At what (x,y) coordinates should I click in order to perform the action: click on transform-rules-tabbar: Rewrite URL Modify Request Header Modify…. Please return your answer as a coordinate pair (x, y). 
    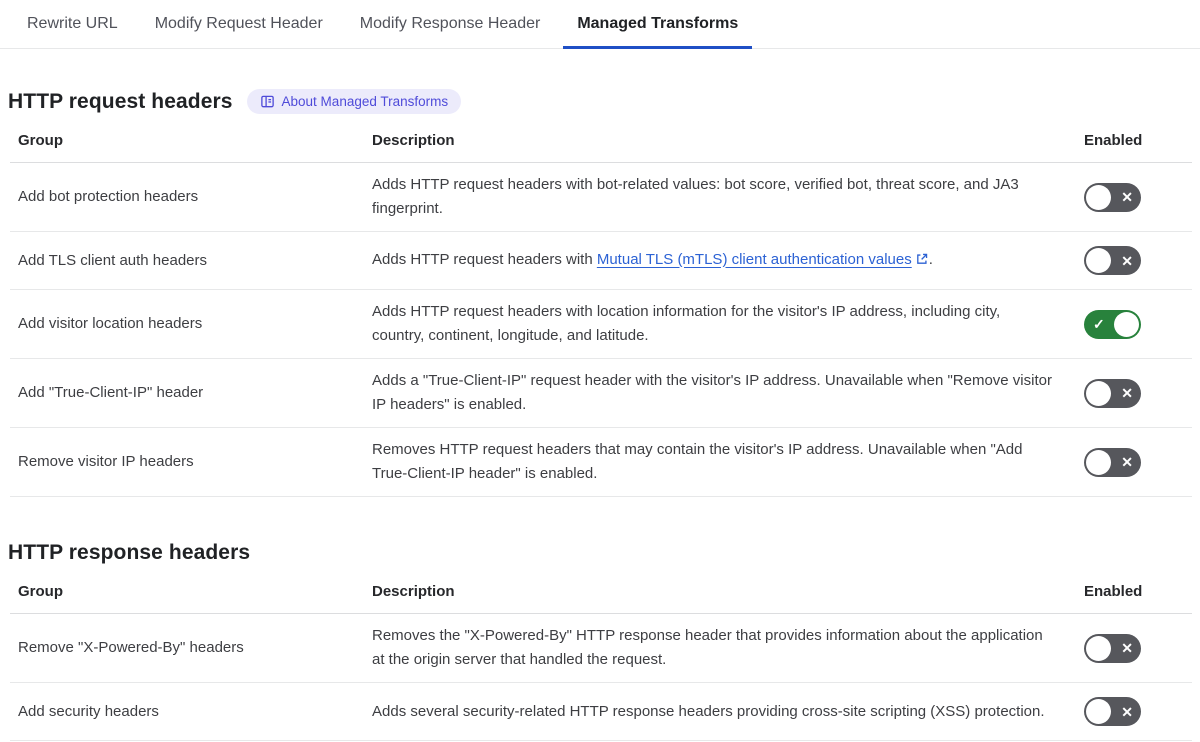
    Looking at the image, I should click on (600, 24).